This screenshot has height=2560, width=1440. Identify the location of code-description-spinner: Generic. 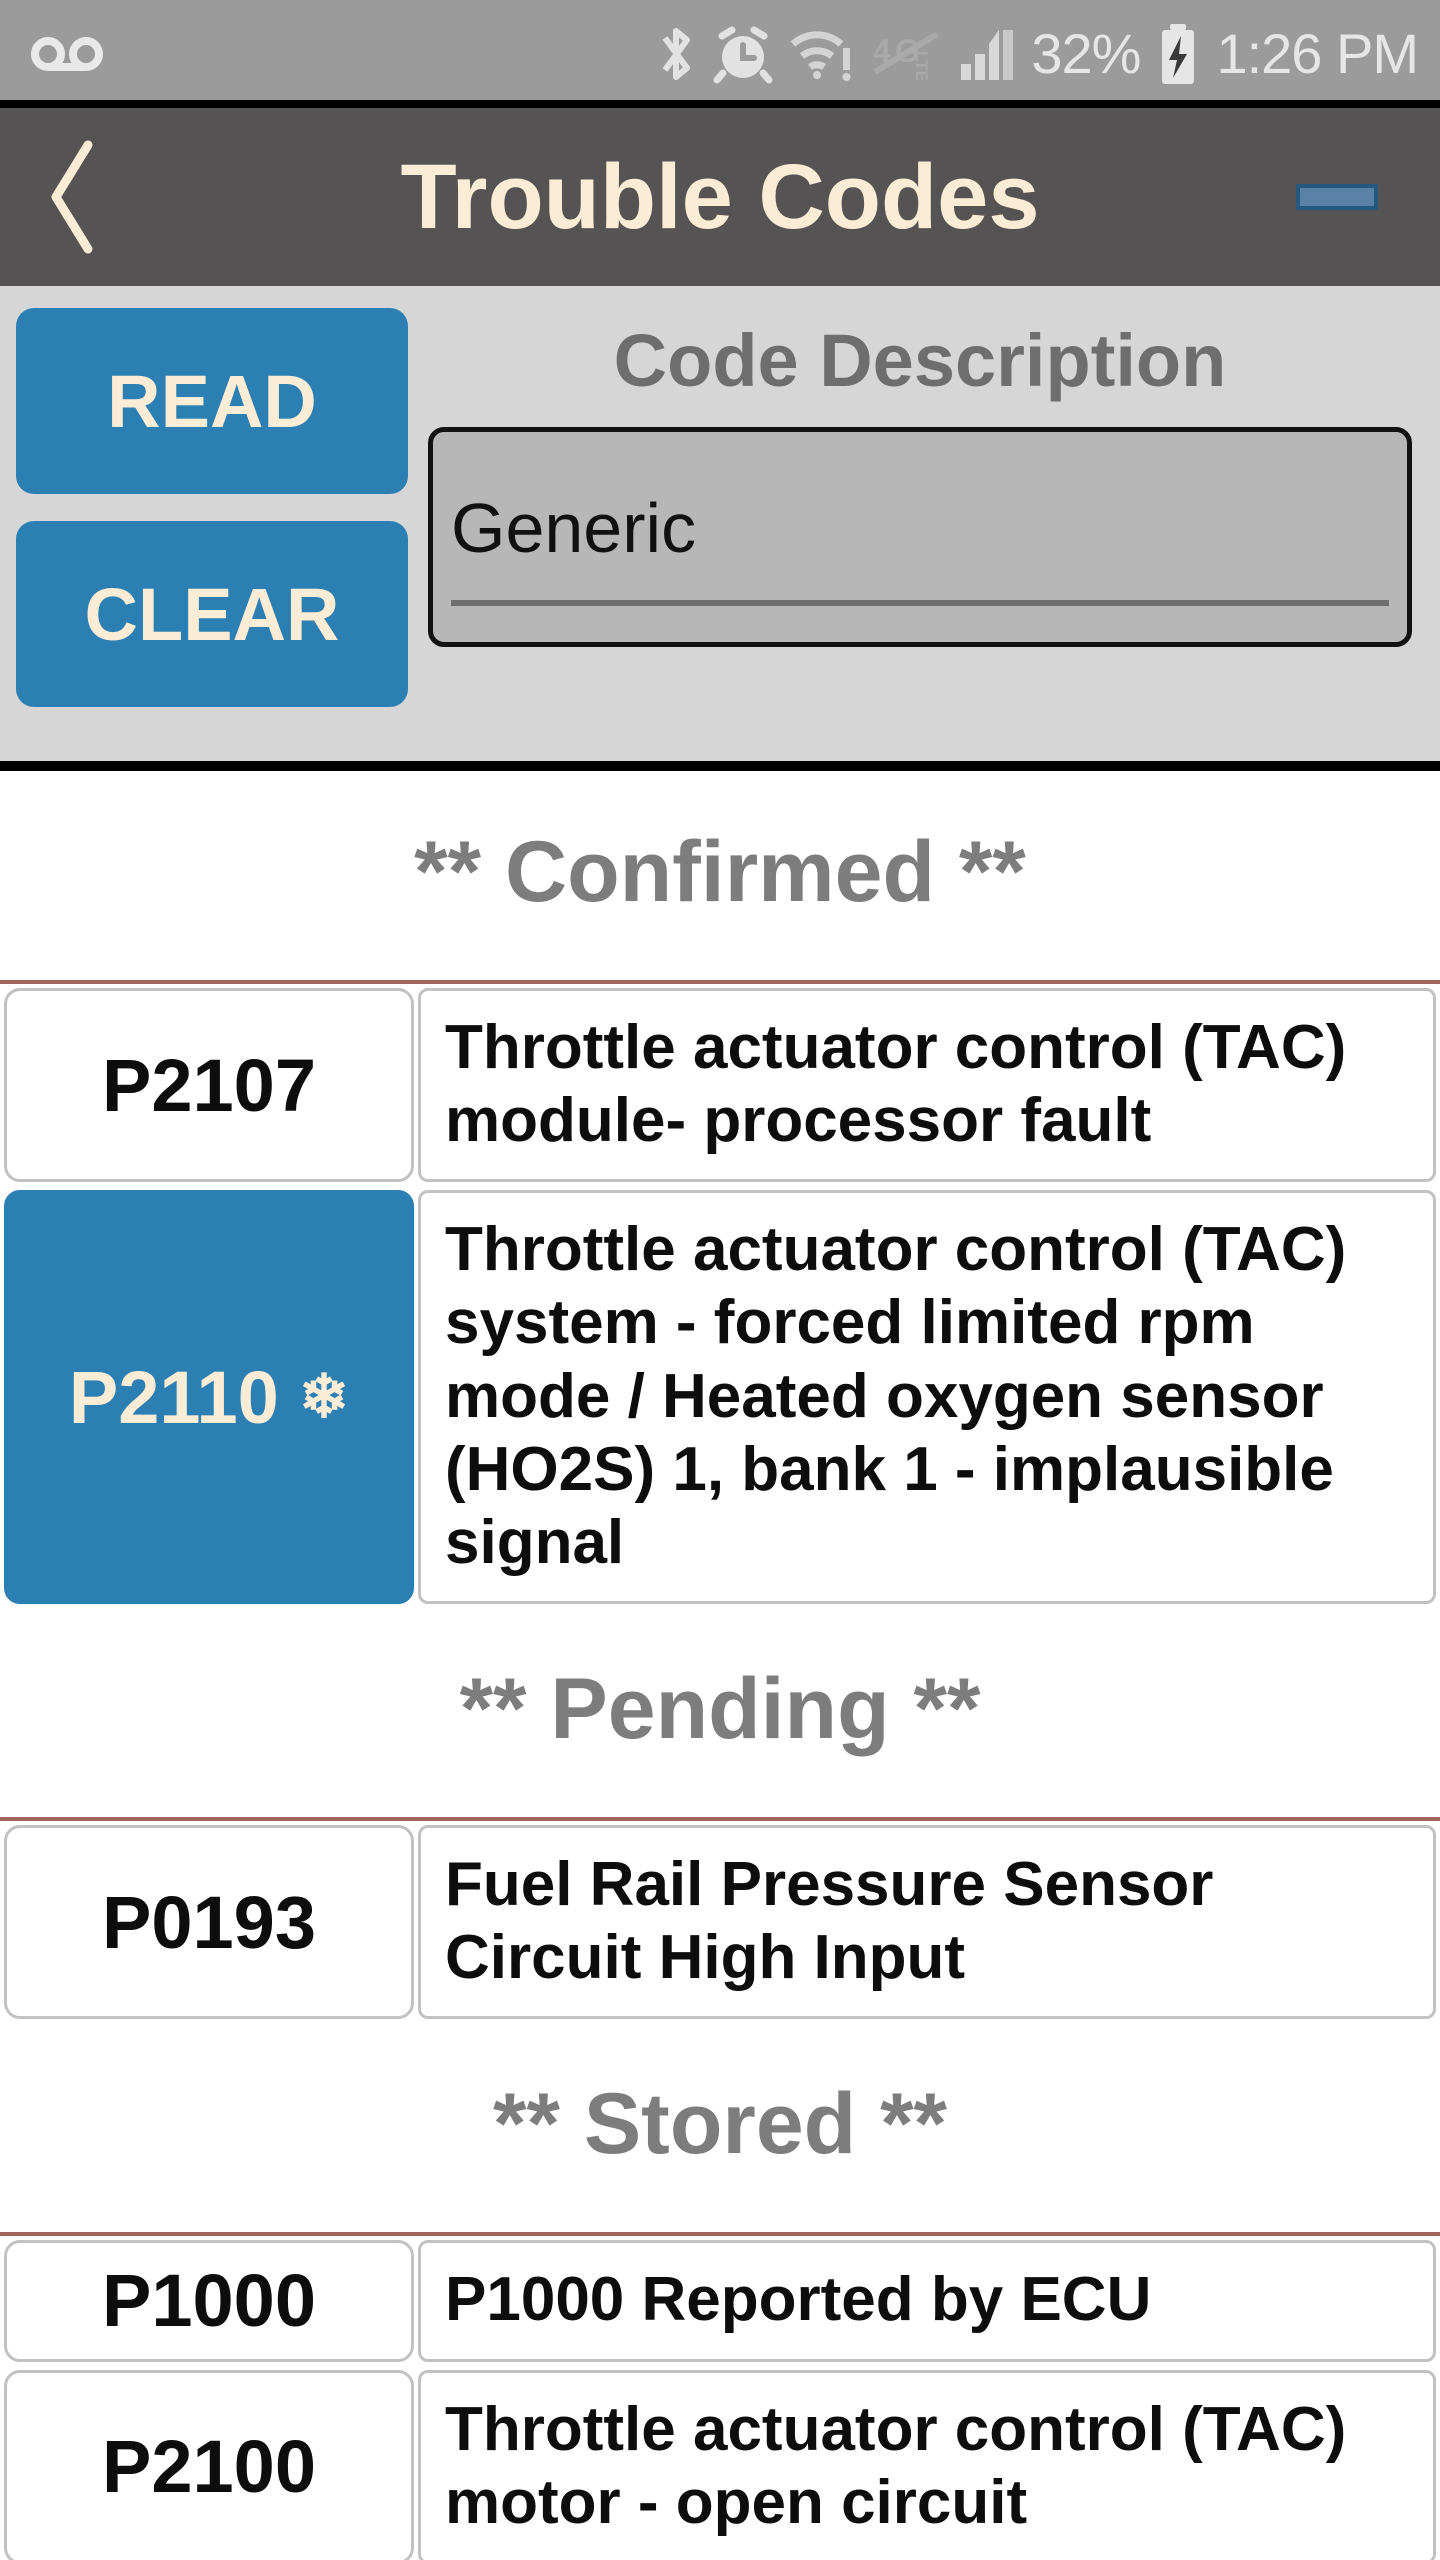
(920, 537).